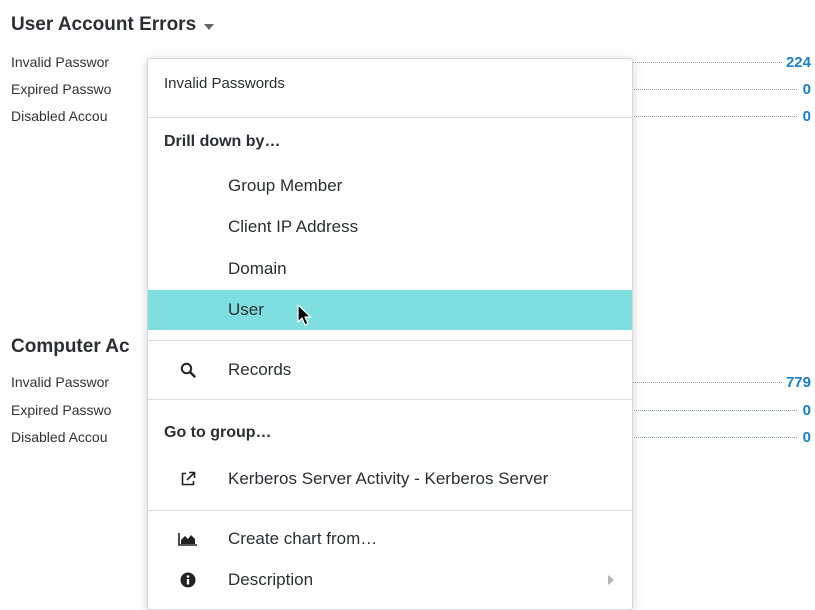 Image resolution: width=815 pixels, height=610 pixels. What do you see at coordinates (224, 83) in the screenshot?
I see `menu-header: Invalid Passwords` at bounding box center [224, 83].